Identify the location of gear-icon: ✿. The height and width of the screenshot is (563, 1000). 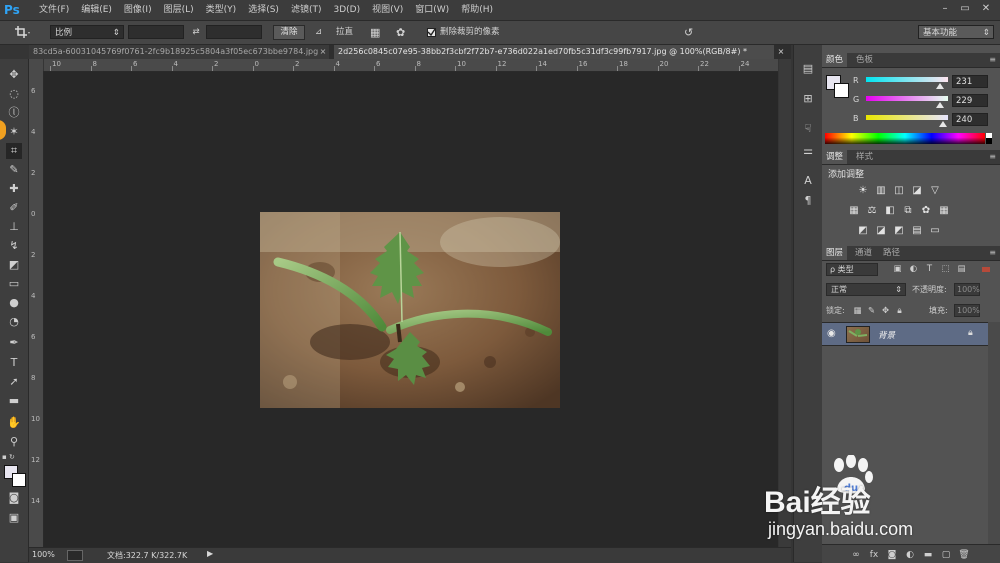
(403, 32).